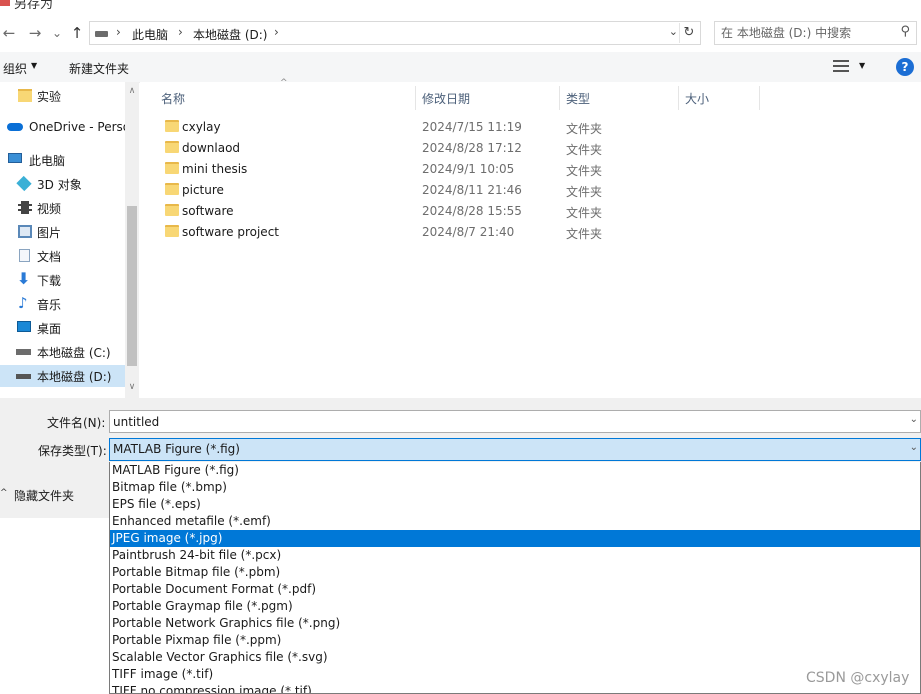 The height and width of the screenshot is (694, 921). I want to click on file-row: mini thesis 2024/9/1 10:05 文件夹, so click(530, 169).